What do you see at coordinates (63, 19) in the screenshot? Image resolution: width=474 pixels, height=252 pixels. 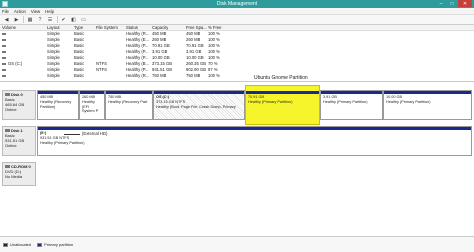 I see `check-icon: ✔` at bounding box center [63, 19].